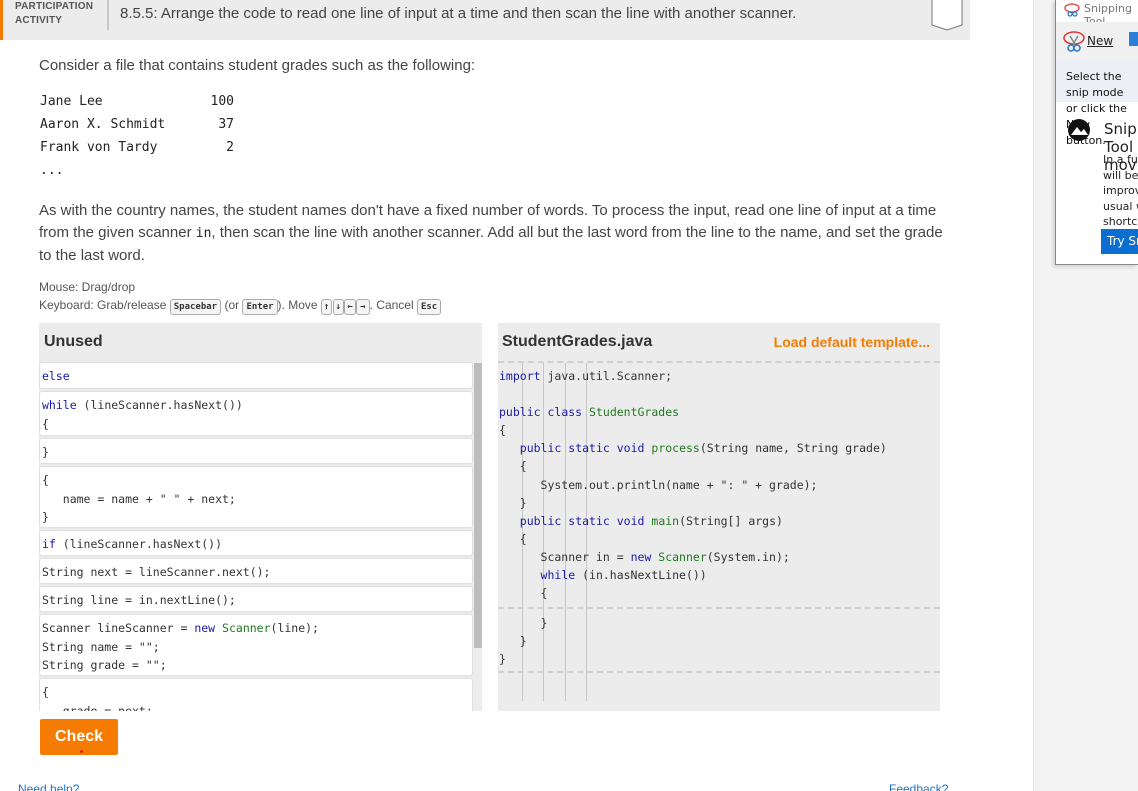 This screenshot has width=1138, height=791. Describe the element at coordinates (589, 412) in the screenshot. I see `code-line: public class StudentGrades` at that location.